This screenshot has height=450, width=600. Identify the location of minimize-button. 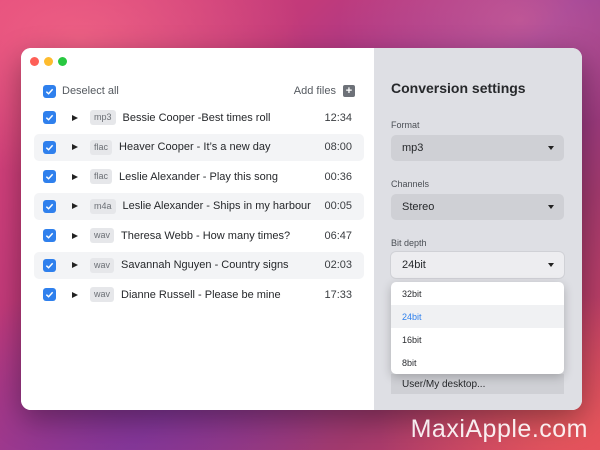
(48, 61).